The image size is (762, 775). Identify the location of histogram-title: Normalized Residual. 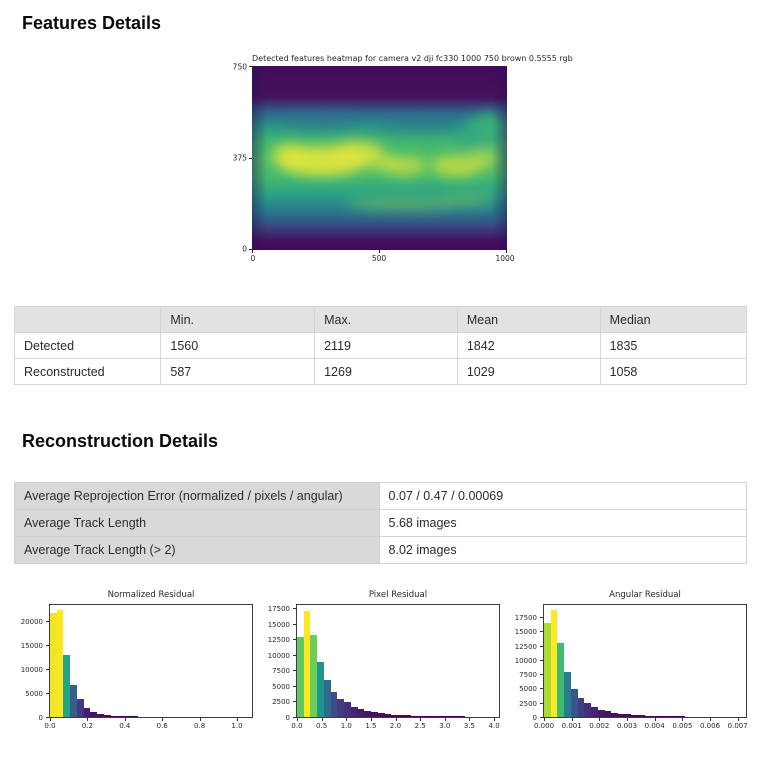
(151, 595).